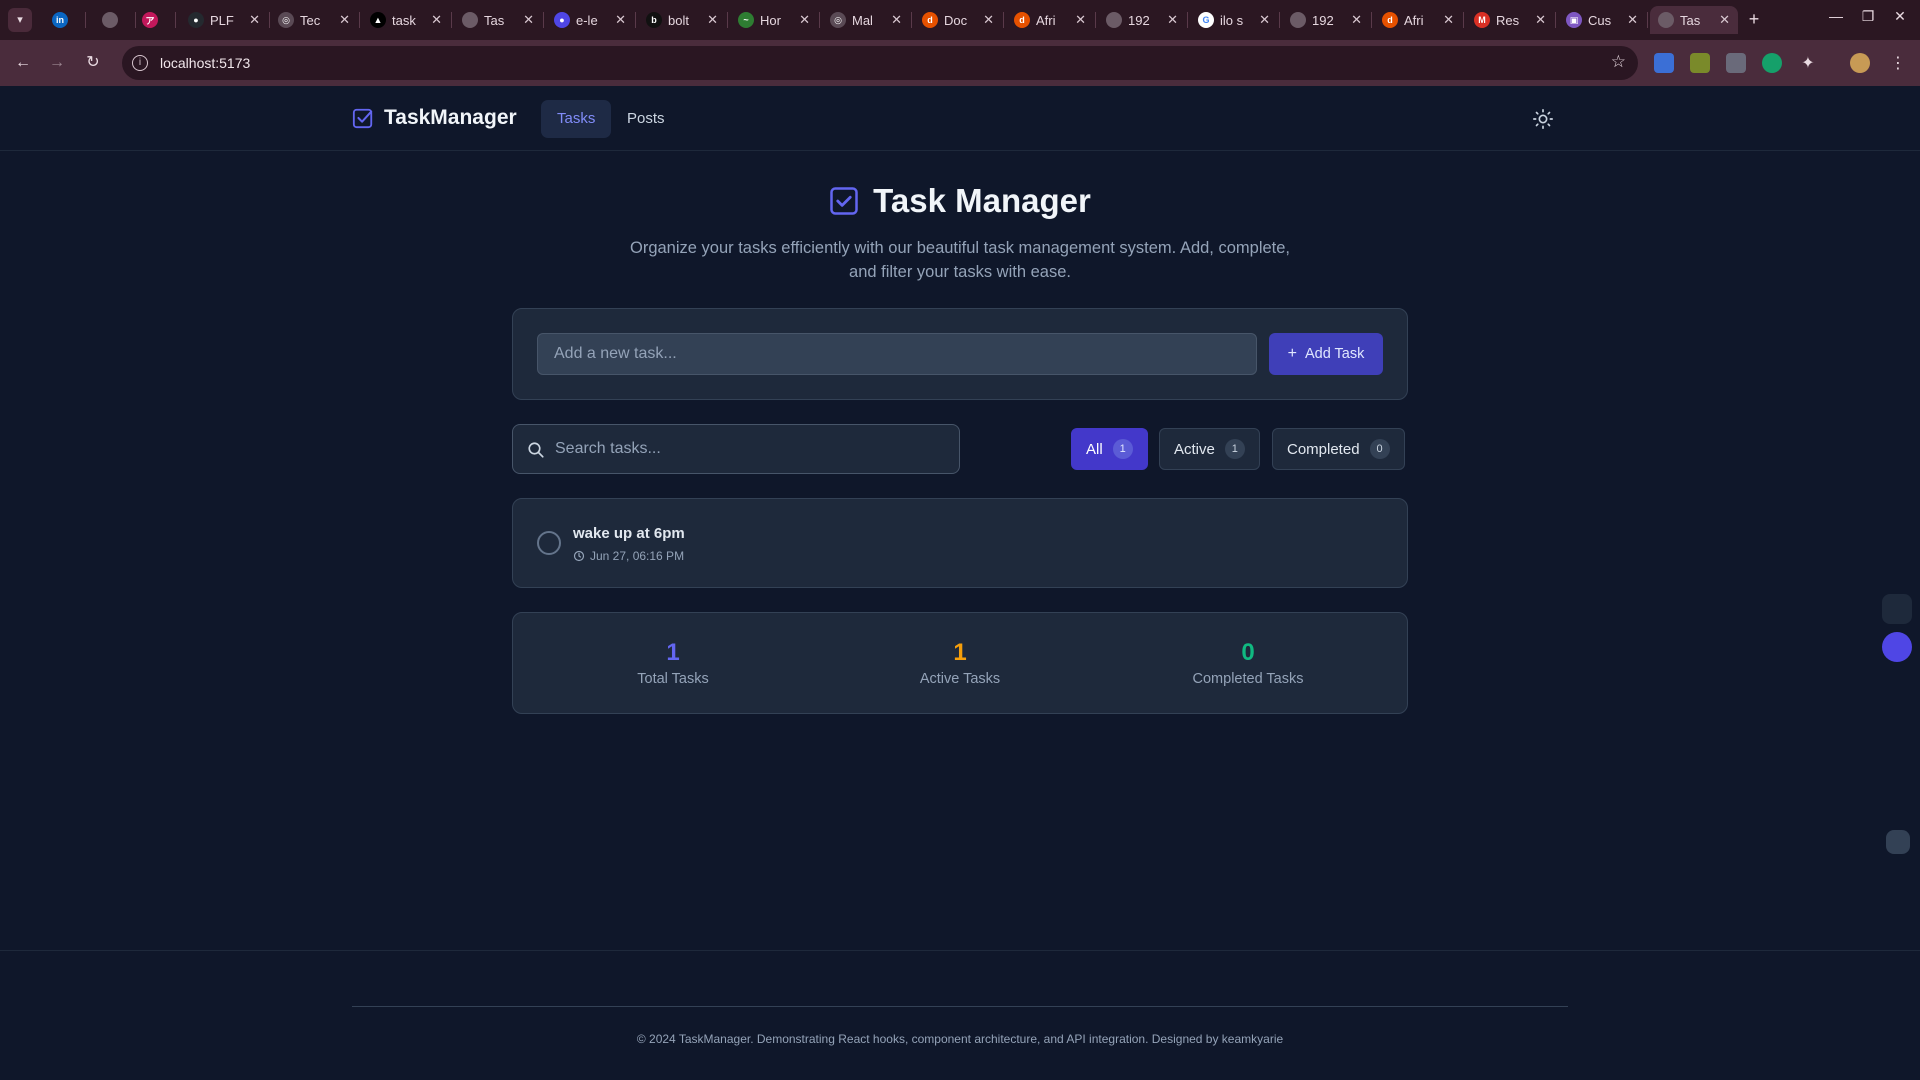  Describe the element at coordinates (1510, 20) in the screenshot. I see `browser-tab: M Res ✕` at that location.